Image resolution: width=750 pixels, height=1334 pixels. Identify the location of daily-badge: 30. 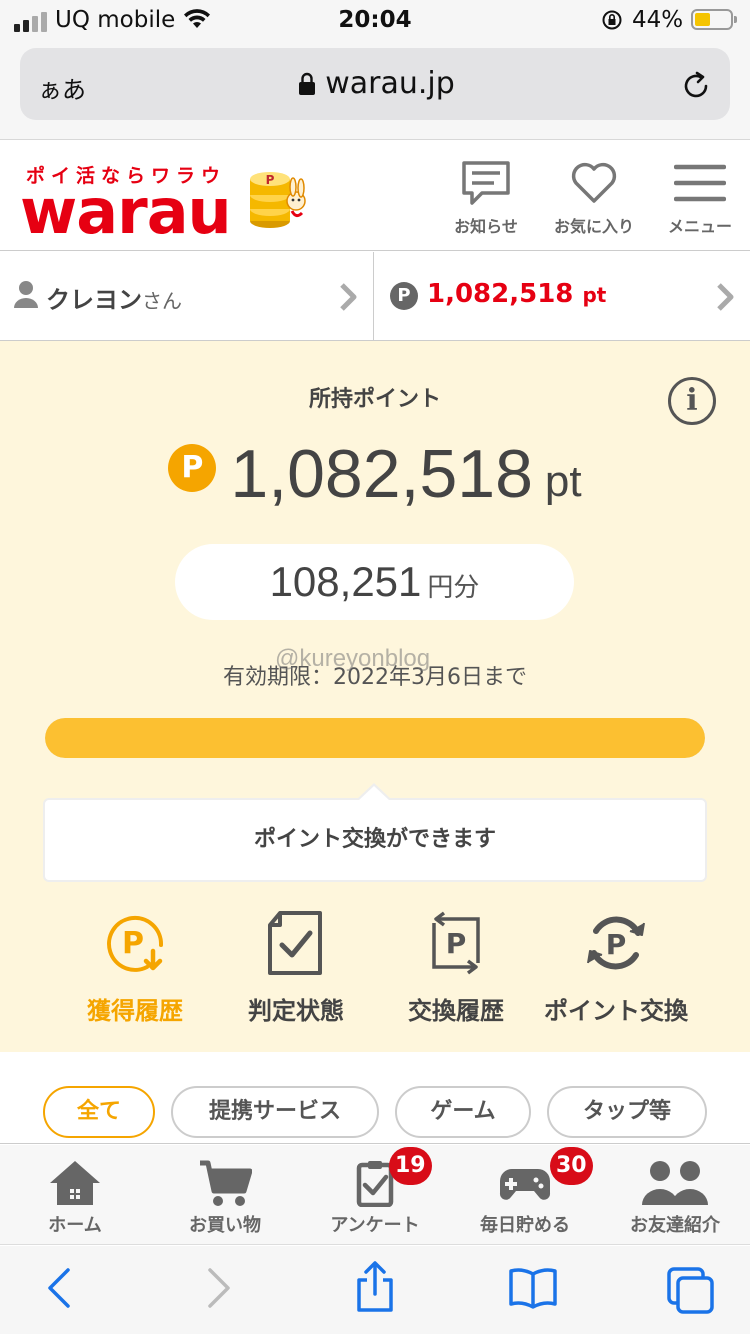
(571, 1166).